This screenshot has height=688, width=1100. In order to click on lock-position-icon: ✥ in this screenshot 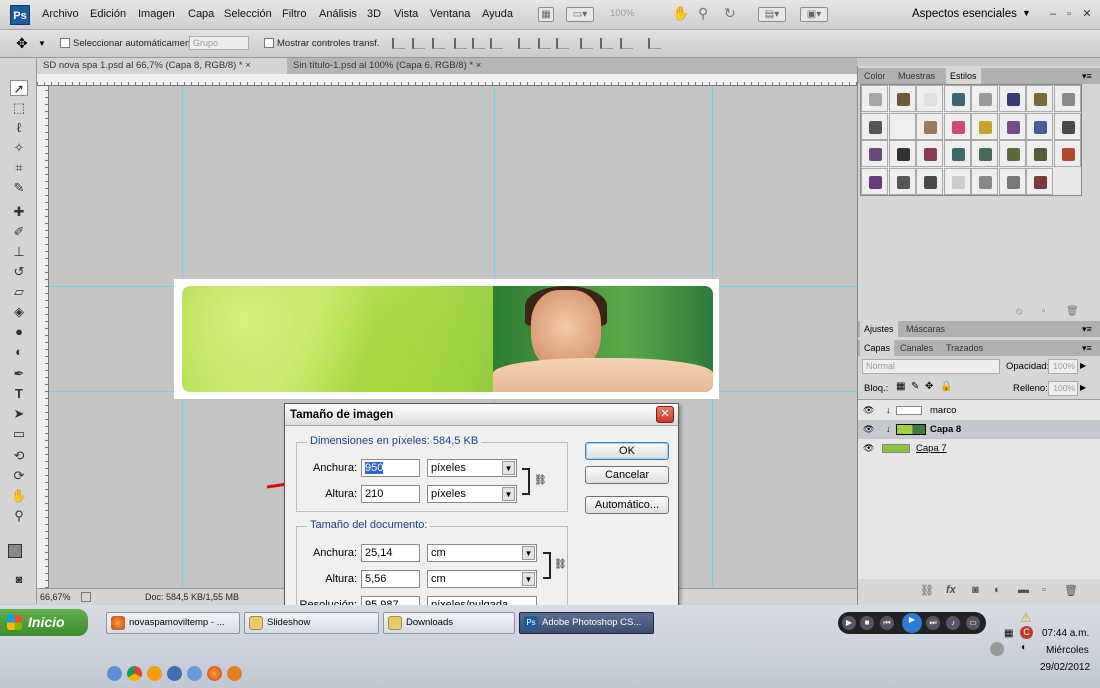, I will do `click(929, 386)`.